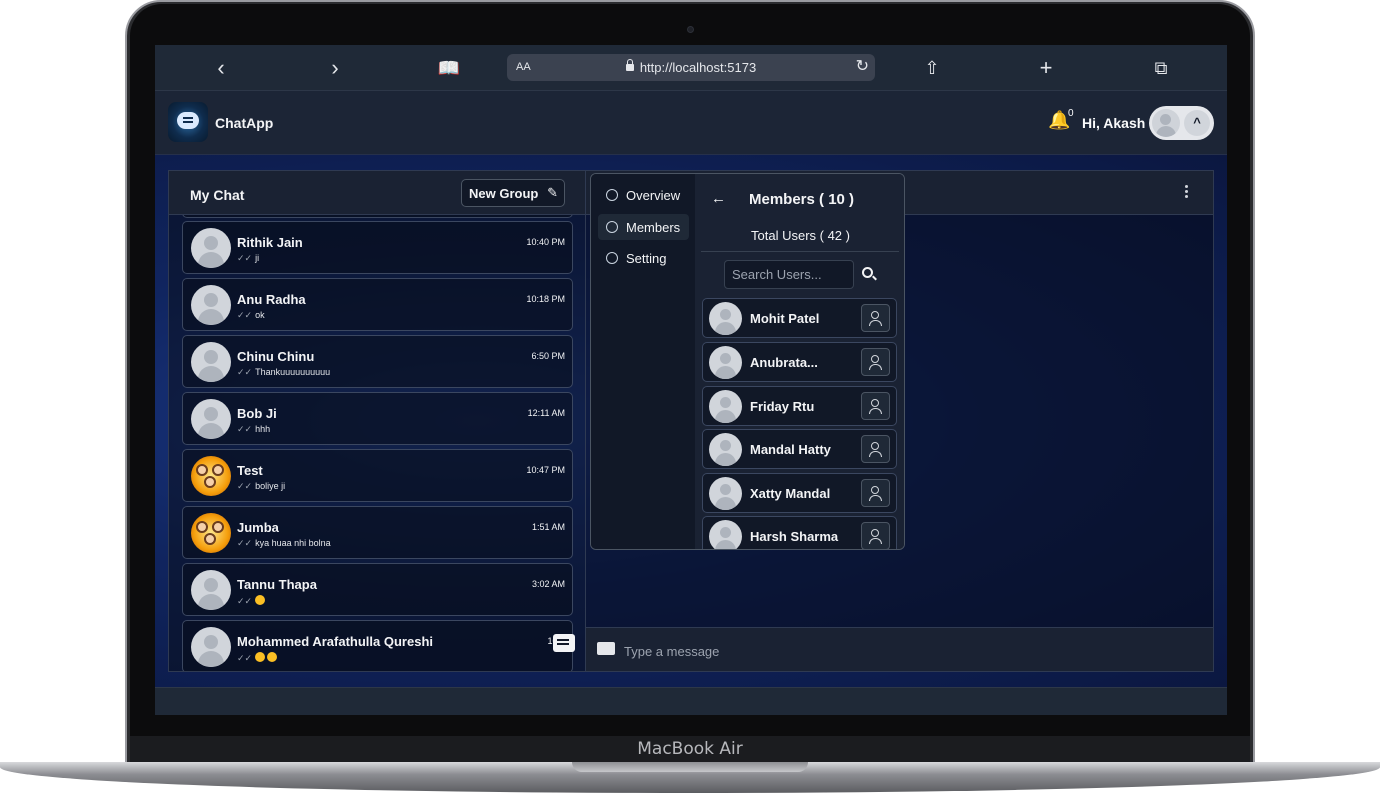  What do you see at coordinates (862, 66) in the screenshot?
I see `reload-icon: ↻` at bounding box center [862, 66].